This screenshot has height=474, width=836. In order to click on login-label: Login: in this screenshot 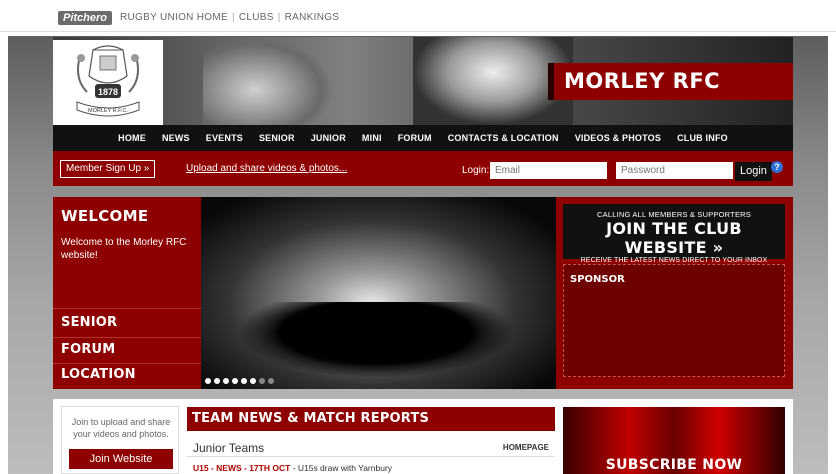, I will do `click(476, 170)`.